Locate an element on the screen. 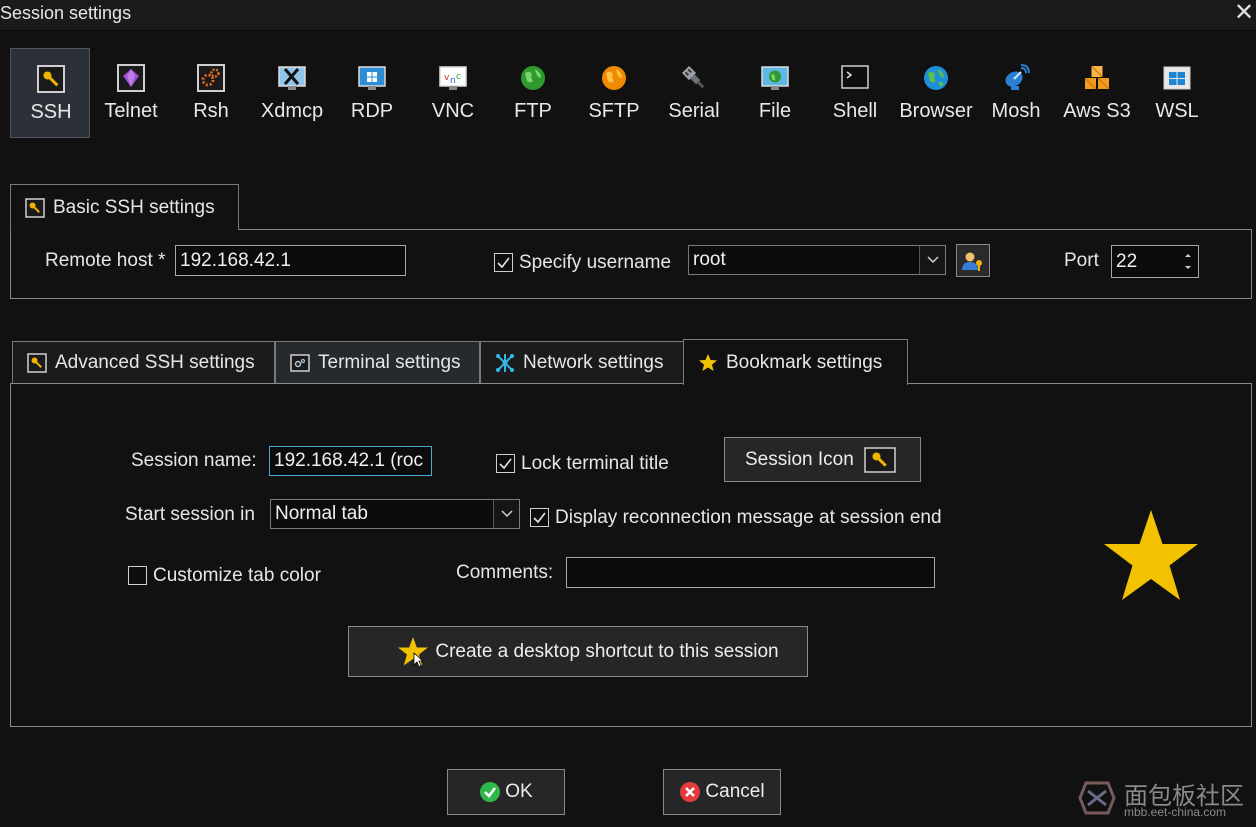 The width and height of the screenshot is (1256, 827). ftp-globe-icon is located at coordinates (533, 78).